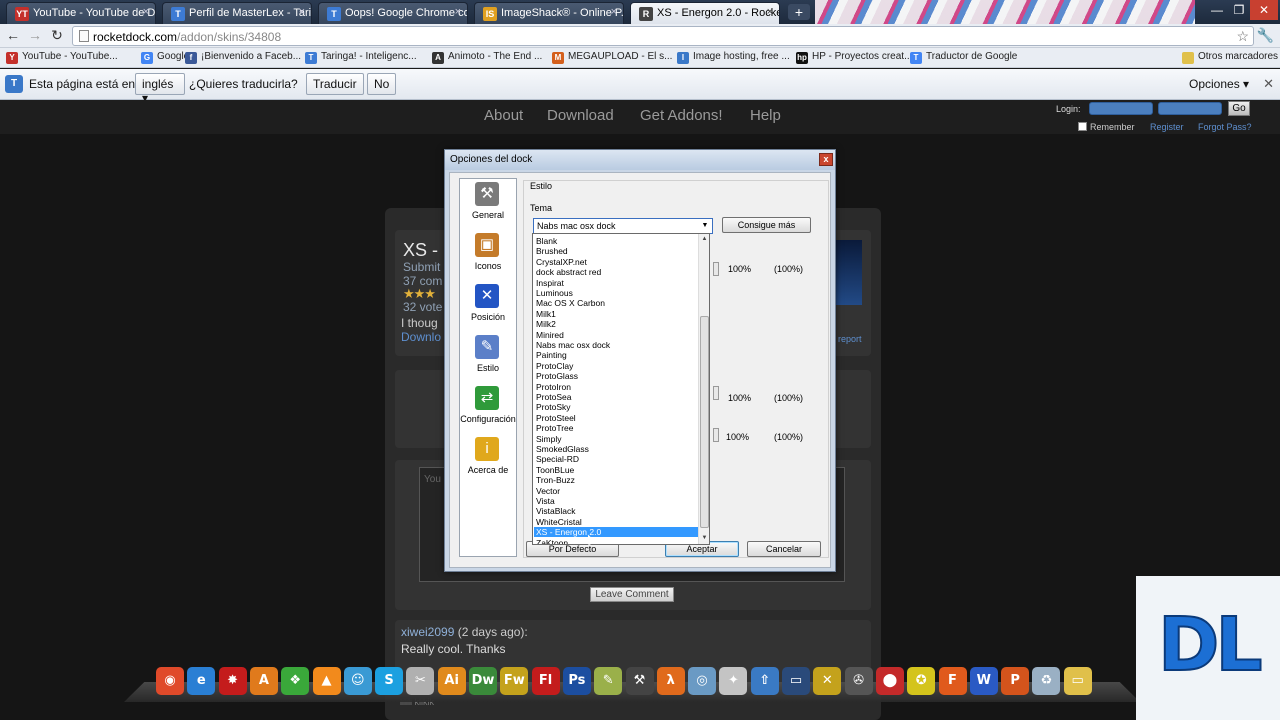 This screenshot has height=720, width=1280. What do you see at coordinates (616, 335) in the screenshot?
I see `theme-option: Minired` at bounding box center [616, 335].